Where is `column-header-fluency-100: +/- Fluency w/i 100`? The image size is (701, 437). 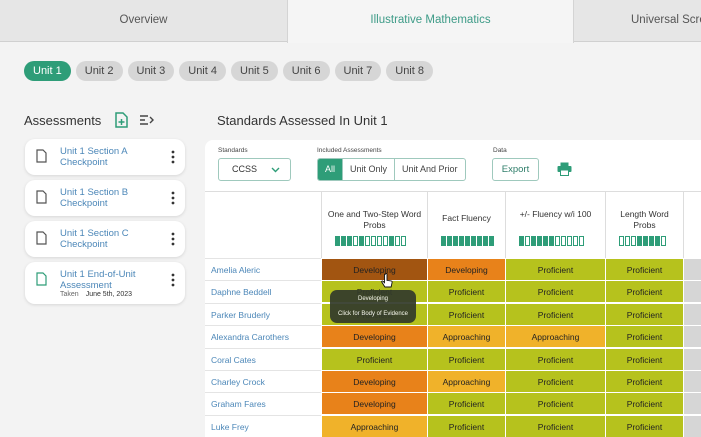 column-header-fluency-100: +/- Fluency w/i 100 is located at coordinates (555, 224).